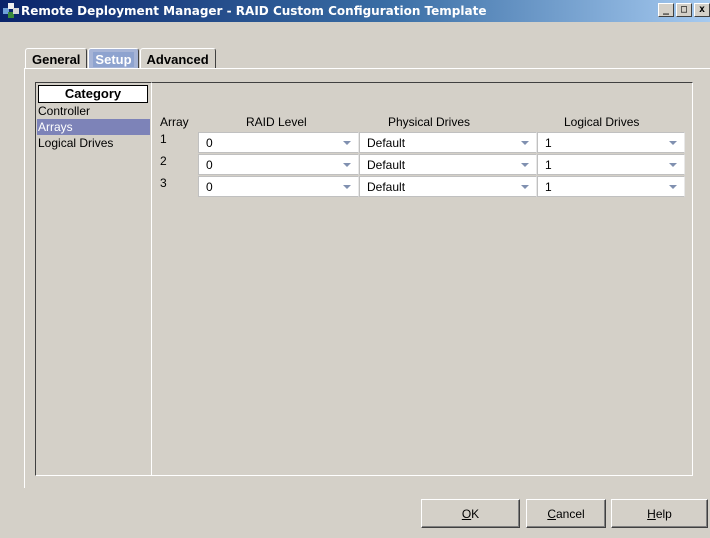  What do you see at coordinates (551, 513) in the screenshot?
I see `cancel-button-mnemonic: C` at bounding box center [551, 513].